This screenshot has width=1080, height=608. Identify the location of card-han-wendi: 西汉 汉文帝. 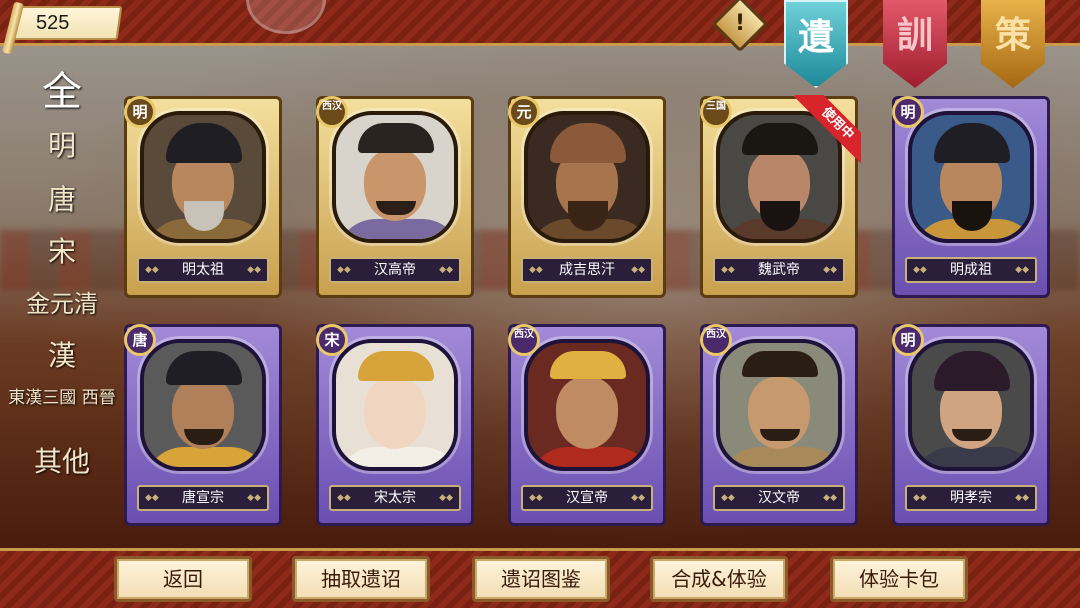
(779, 425).